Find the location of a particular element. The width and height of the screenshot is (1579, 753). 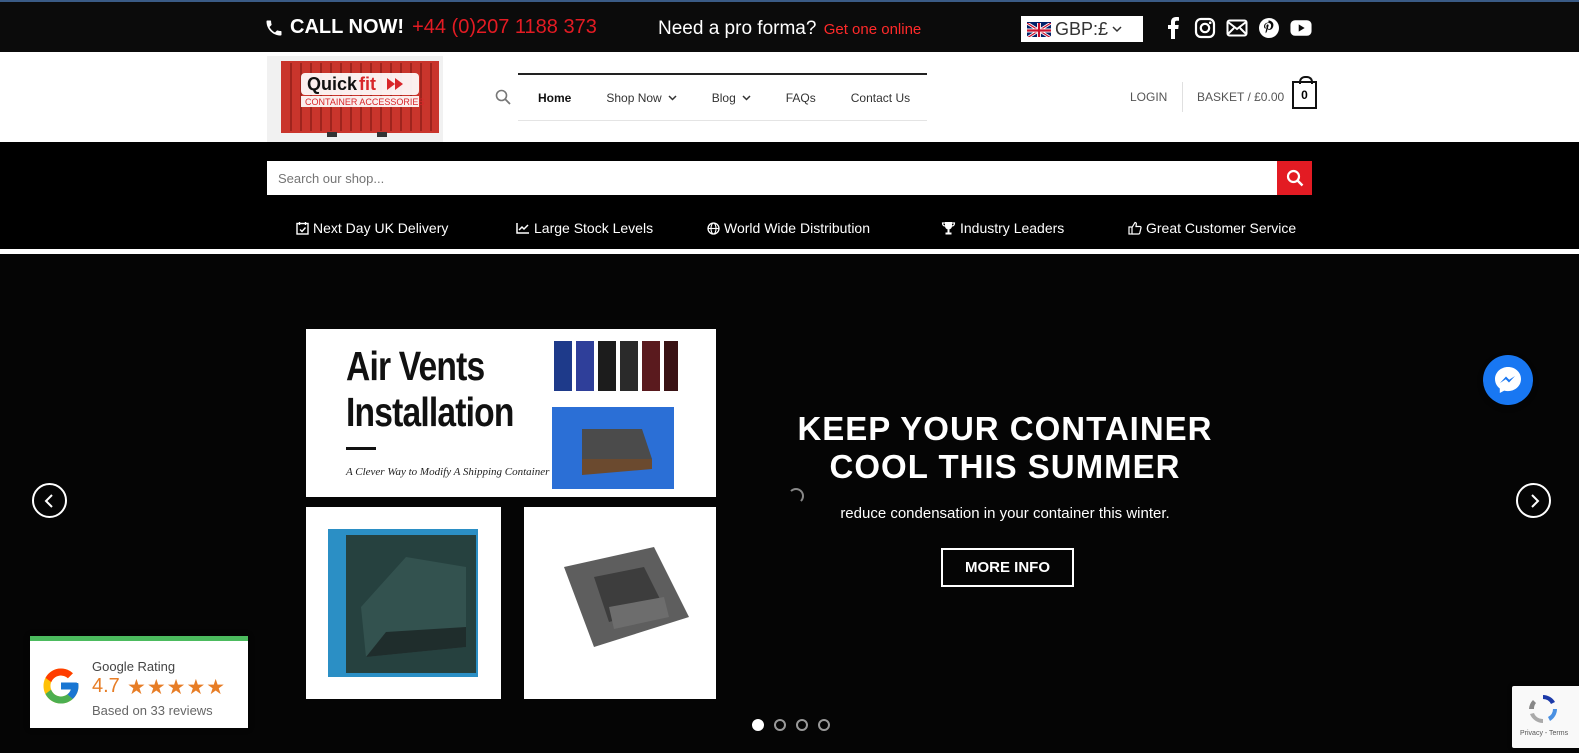

search-button is located at coordinates (1294, 178).